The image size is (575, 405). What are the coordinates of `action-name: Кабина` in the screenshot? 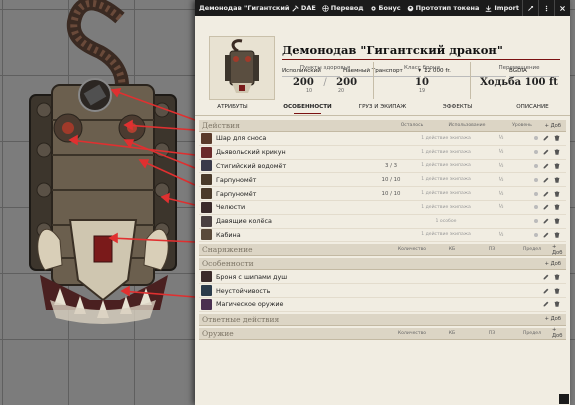 It's located at (291, 235).